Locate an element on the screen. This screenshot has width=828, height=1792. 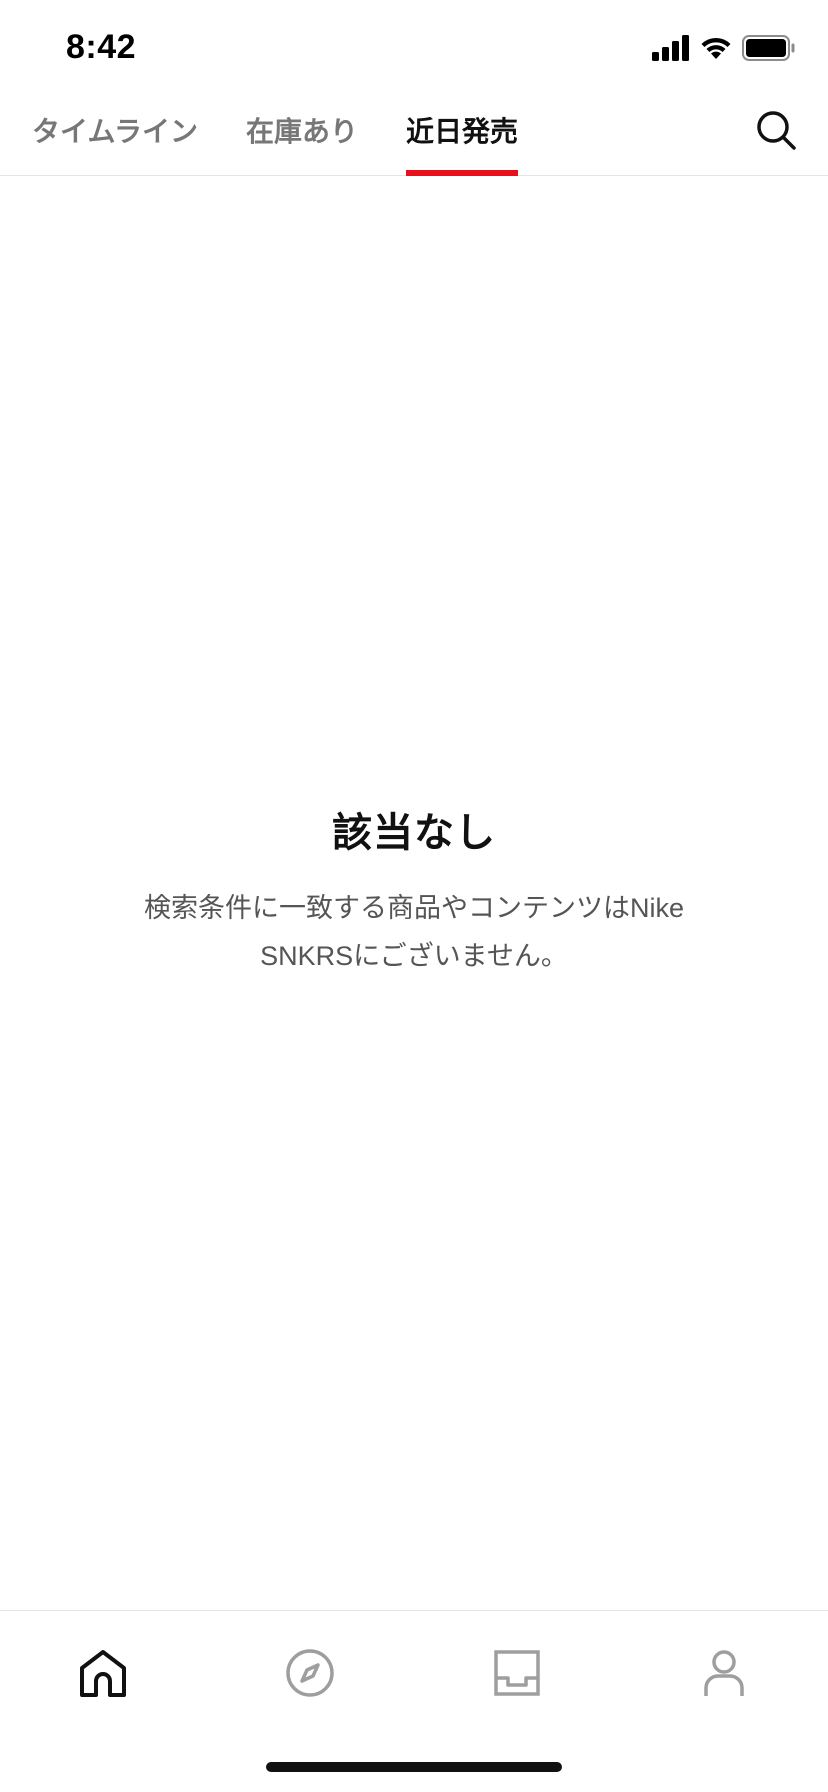
tab-timeline: タイムライン is located at coordinates (115, 143).